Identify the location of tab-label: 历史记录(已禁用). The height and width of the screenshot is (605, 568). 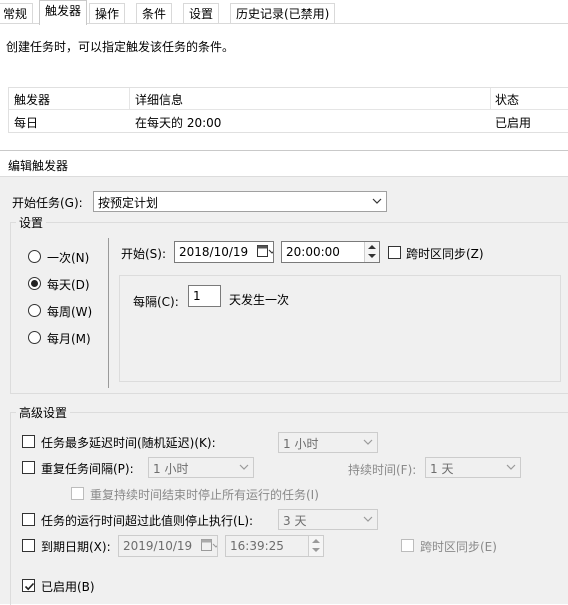
(283, 14).